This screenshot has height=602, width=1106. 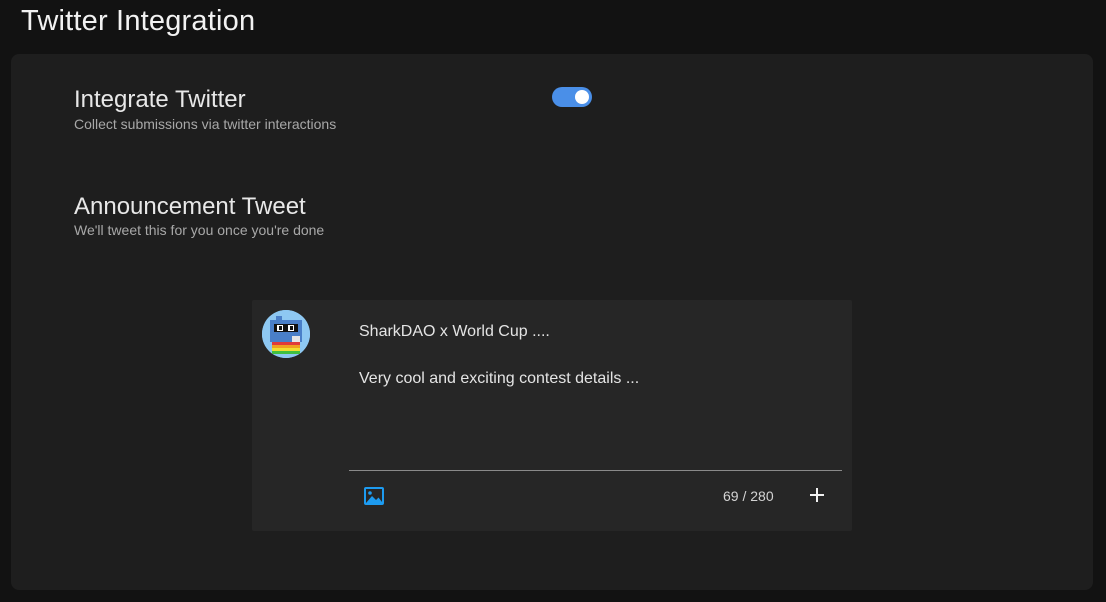 What do you see at coordinates (160, 99) in the screenshot?
I see `integrate-twitter-title: Integrate Twitter` at bounding box center [160, 99].